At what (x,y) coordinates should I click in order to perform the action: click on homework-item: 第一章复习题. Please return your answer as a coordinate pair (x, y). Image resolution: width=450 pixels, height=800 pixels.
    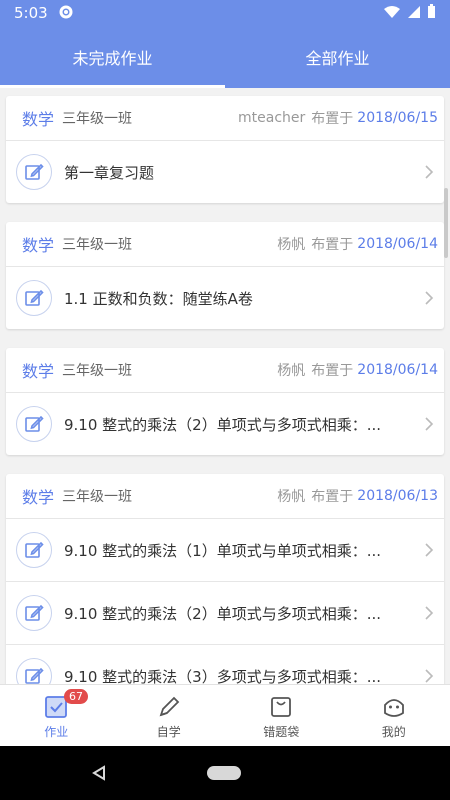
    Looking at the image, I should click on (225, 172).